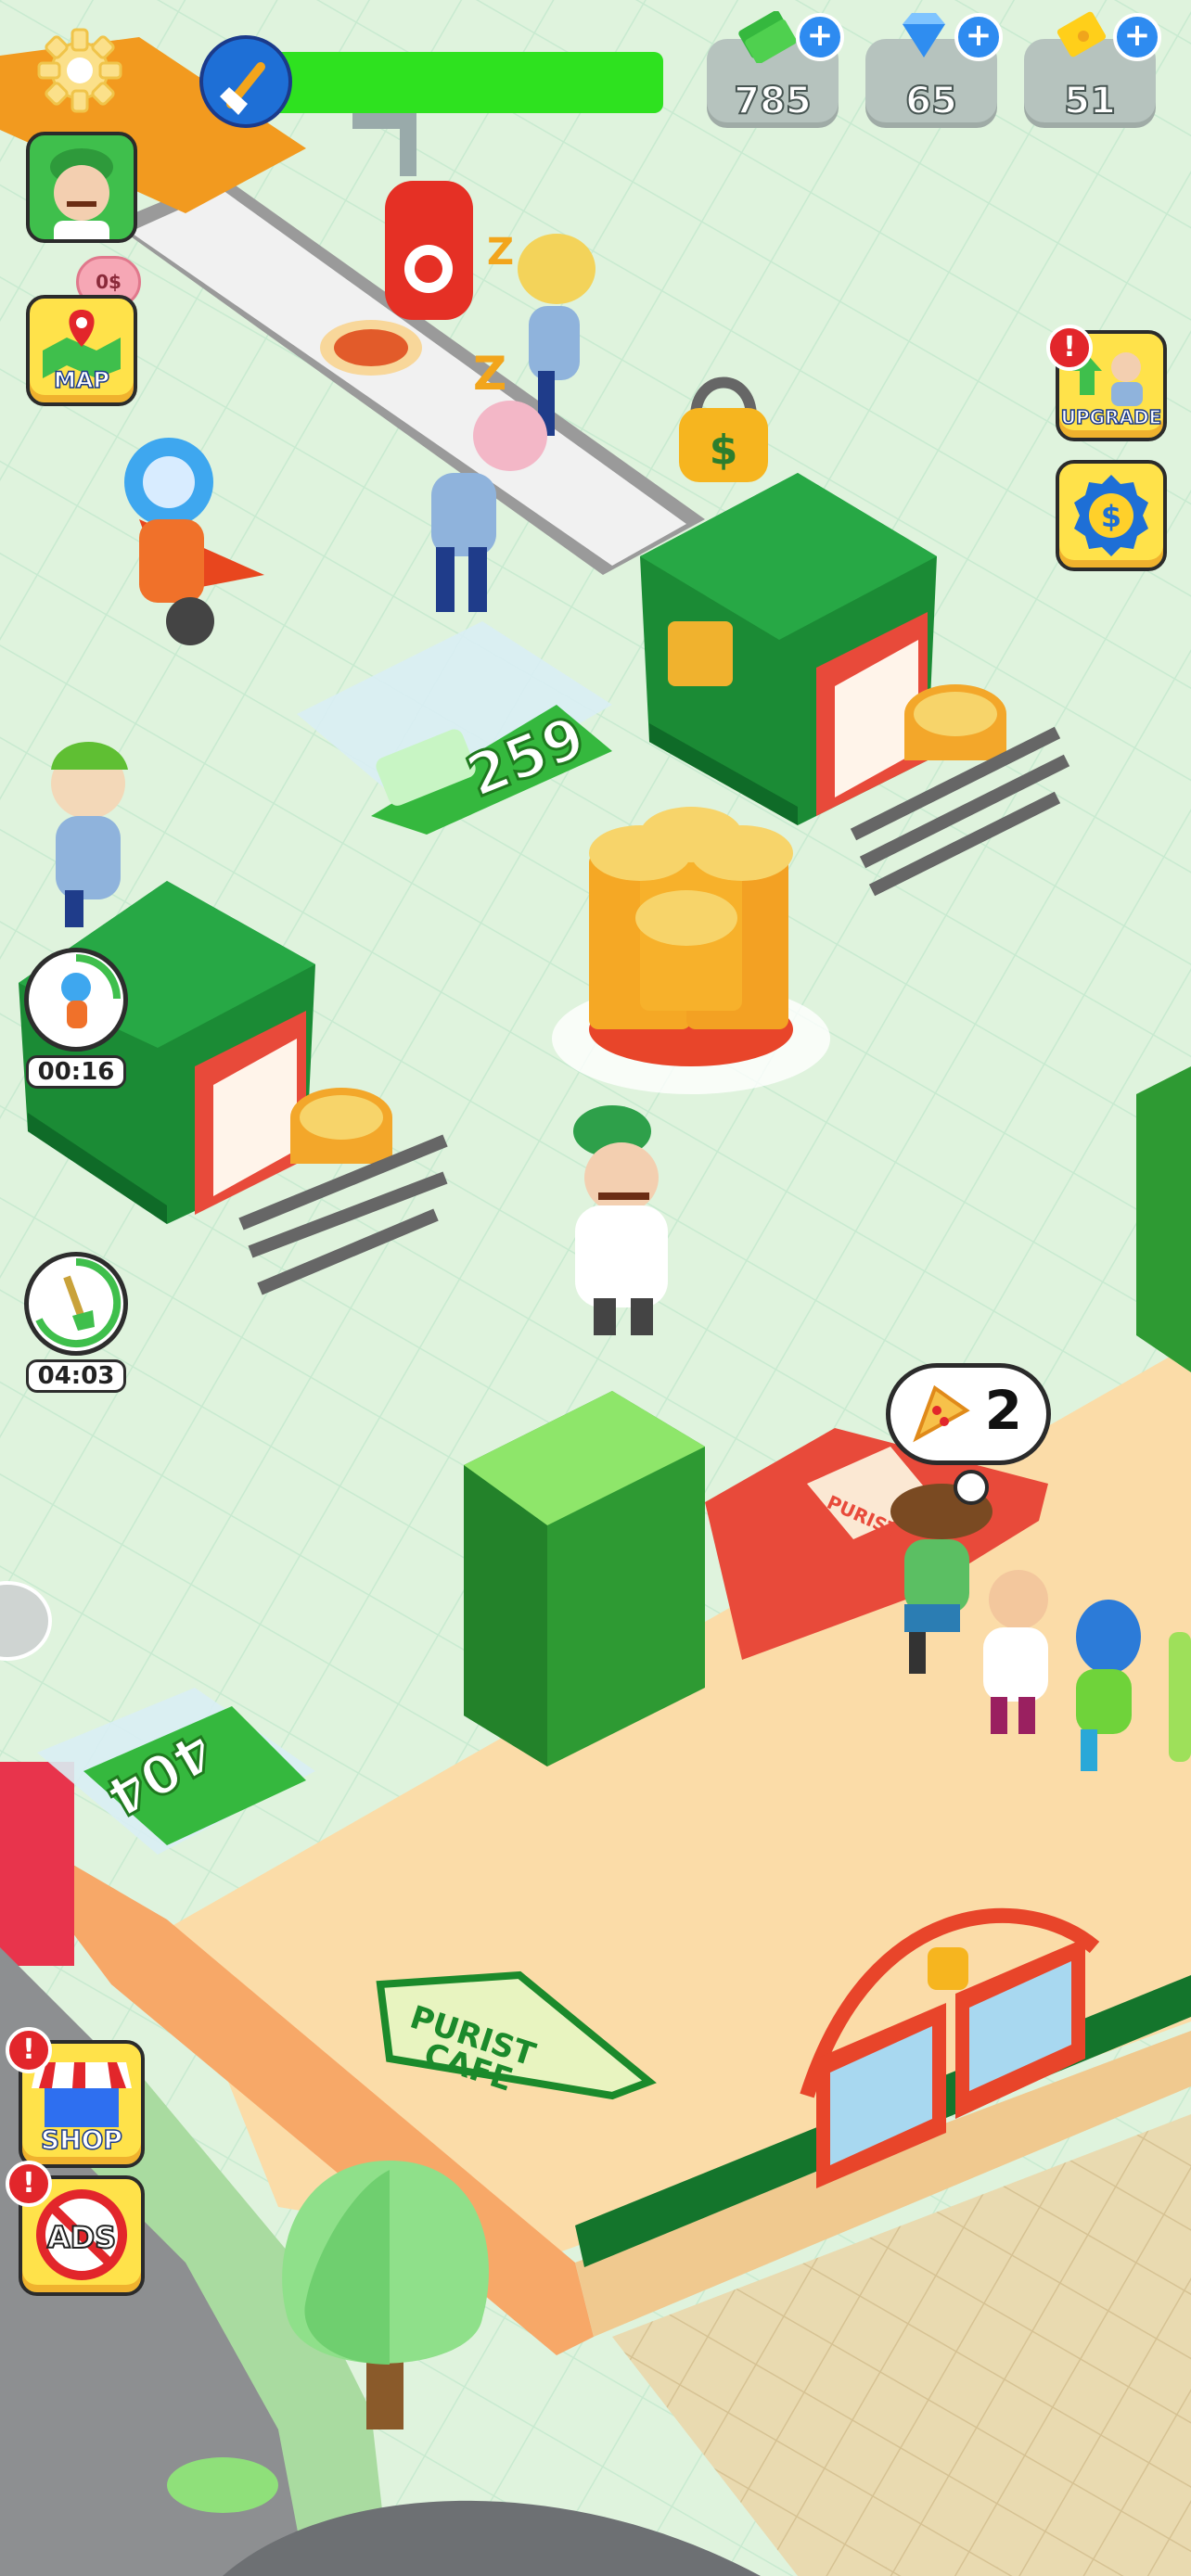 The height and width of the screenshot is (2576, 1191). I want to click on shop-alert-icon: !, so click(29, 2050).